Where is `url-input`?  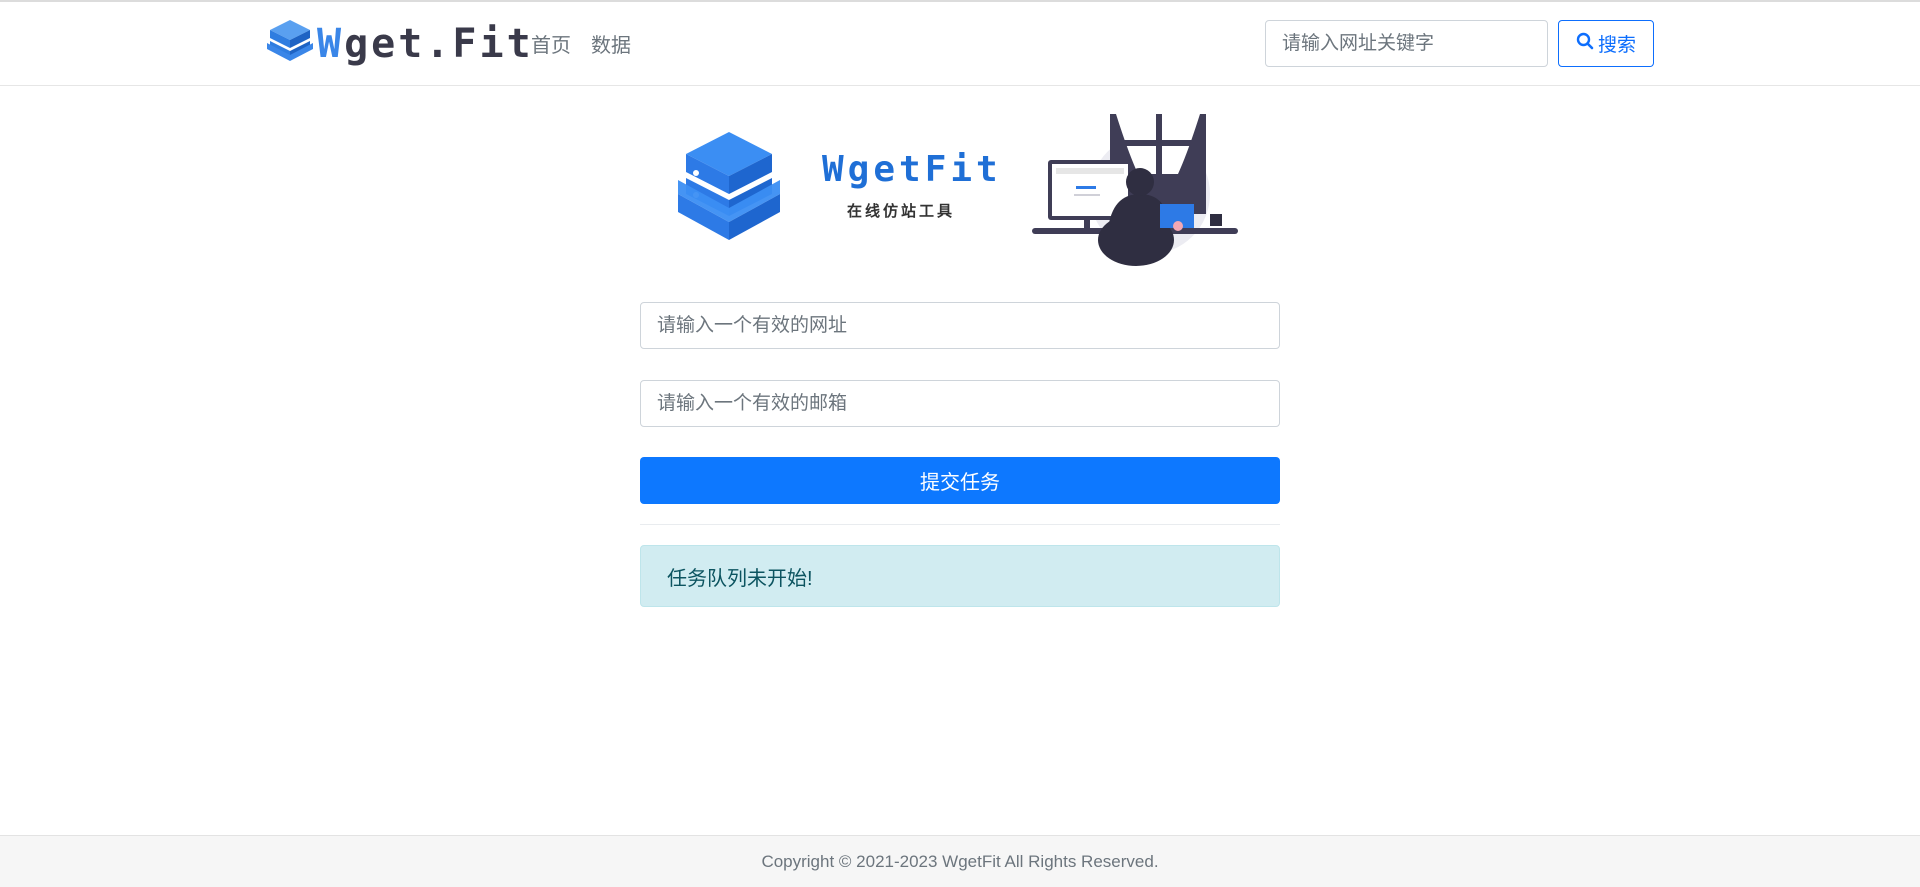
url-input is located at coordinates (960, 325).